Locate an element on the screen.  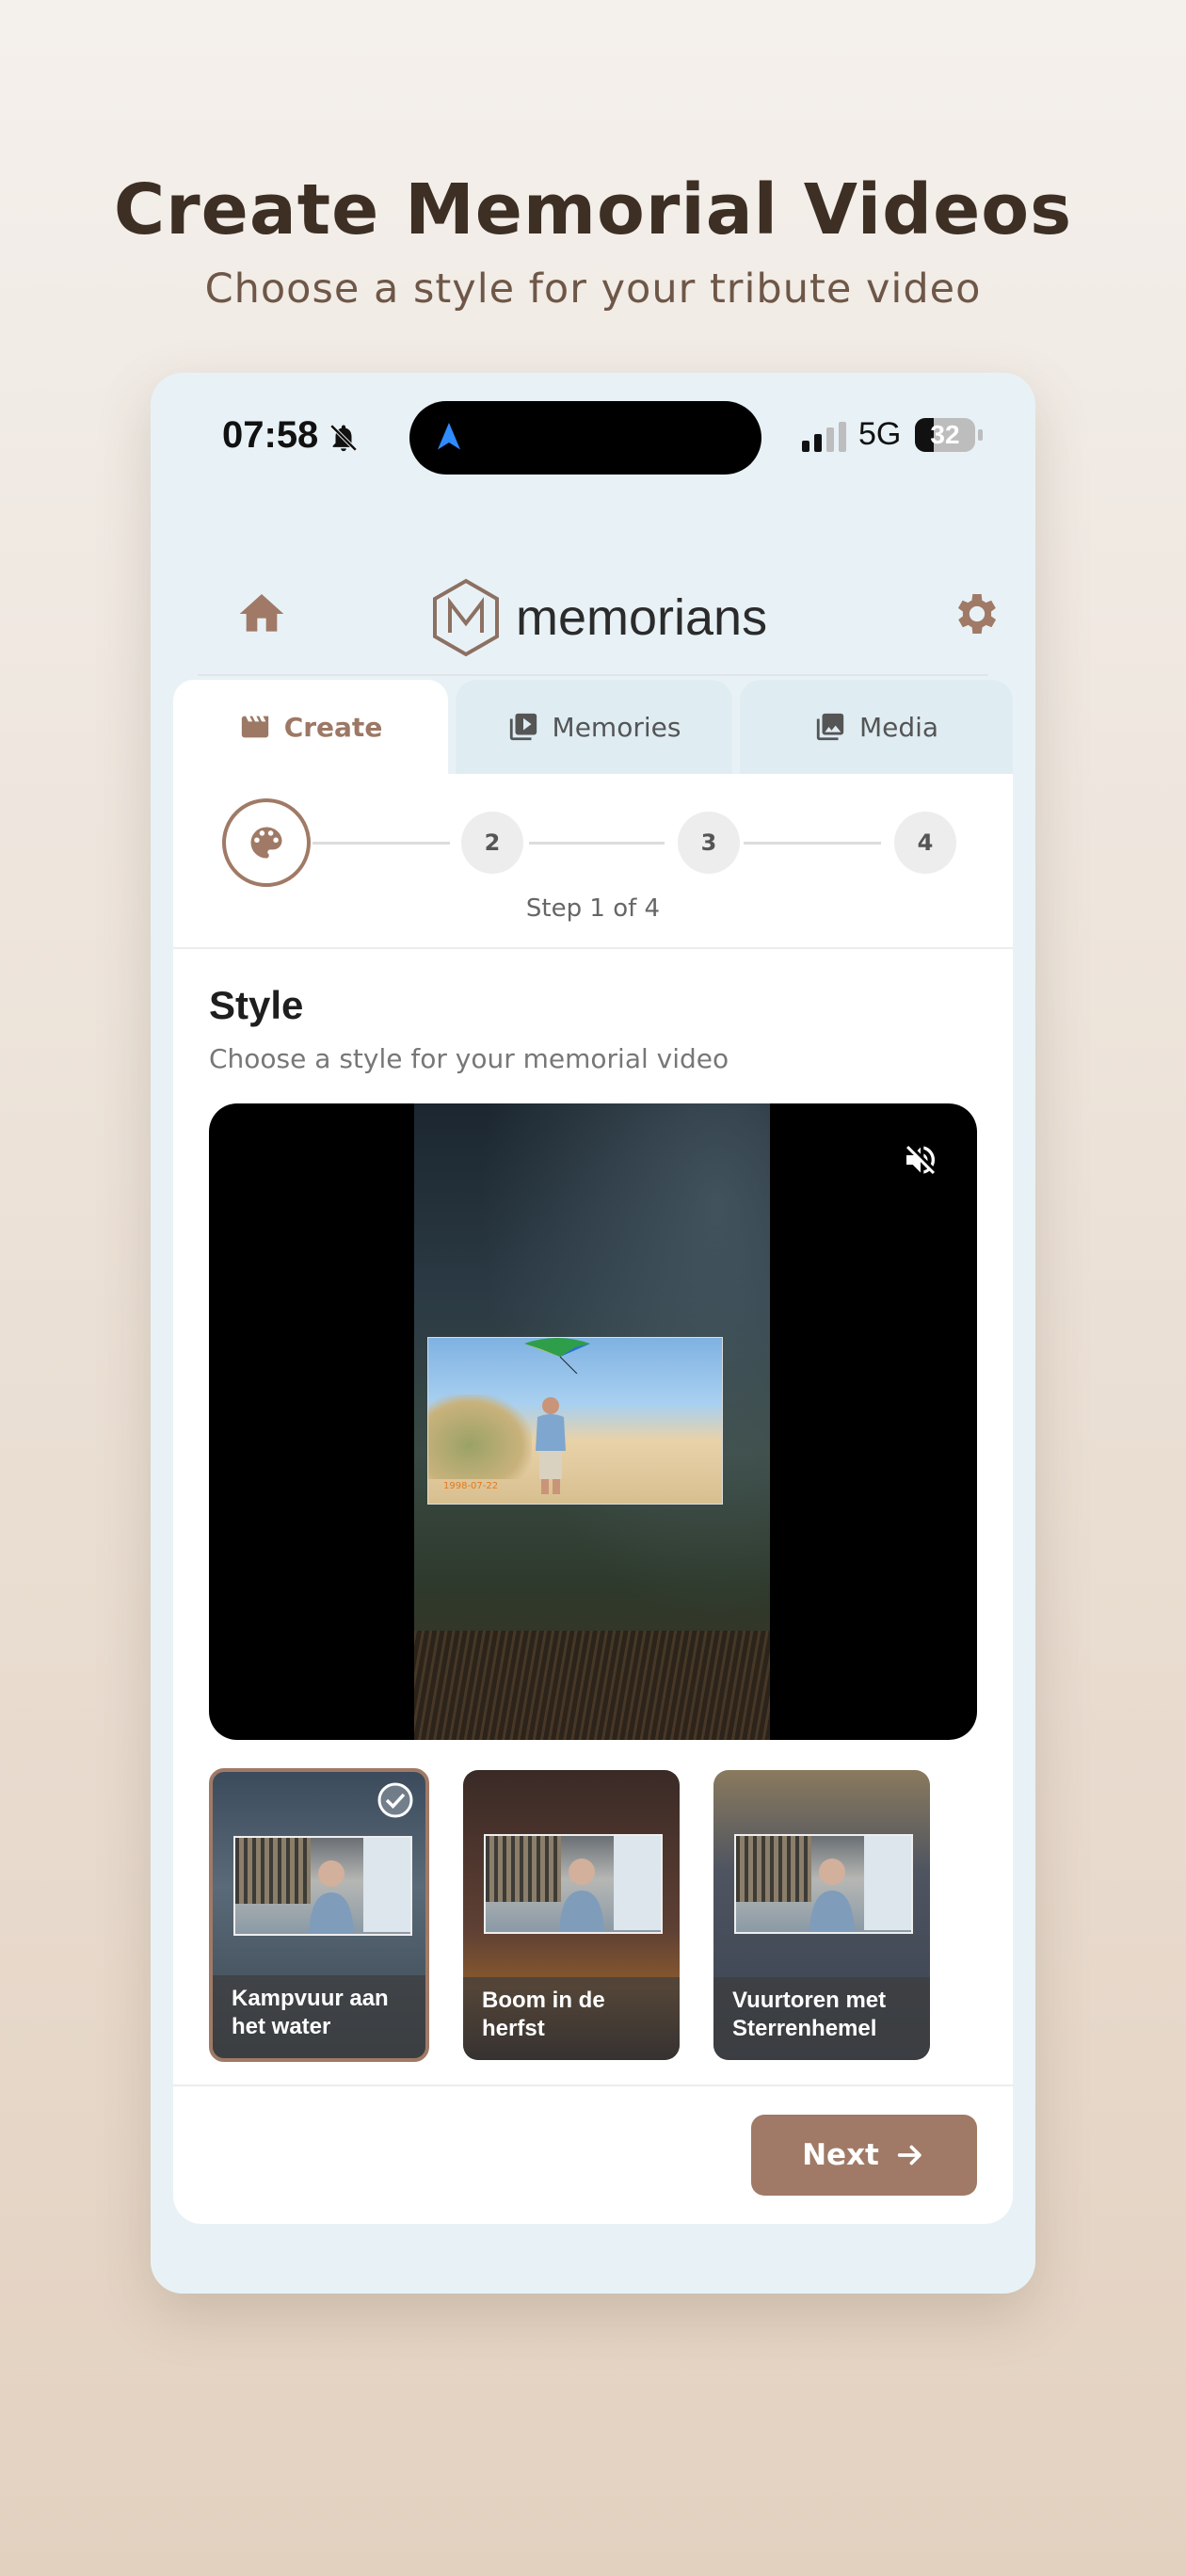
style-label-bg: Kampvuur aan het water is located at coordinates (319, 2016).